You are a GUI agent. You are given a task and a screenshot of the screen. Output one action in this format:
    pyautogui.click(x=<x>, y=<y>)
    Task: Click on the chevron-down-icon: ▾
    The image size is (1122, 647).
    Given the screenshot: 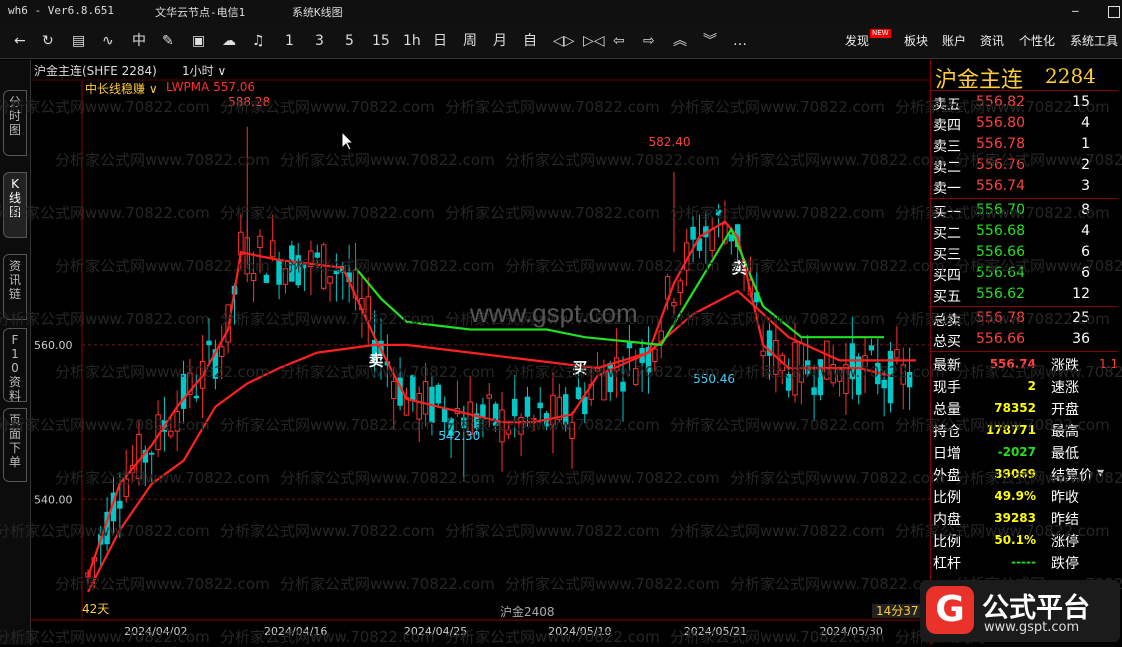 What is the action you would take?
    pyautogui.click(x=1100, y=473)
    